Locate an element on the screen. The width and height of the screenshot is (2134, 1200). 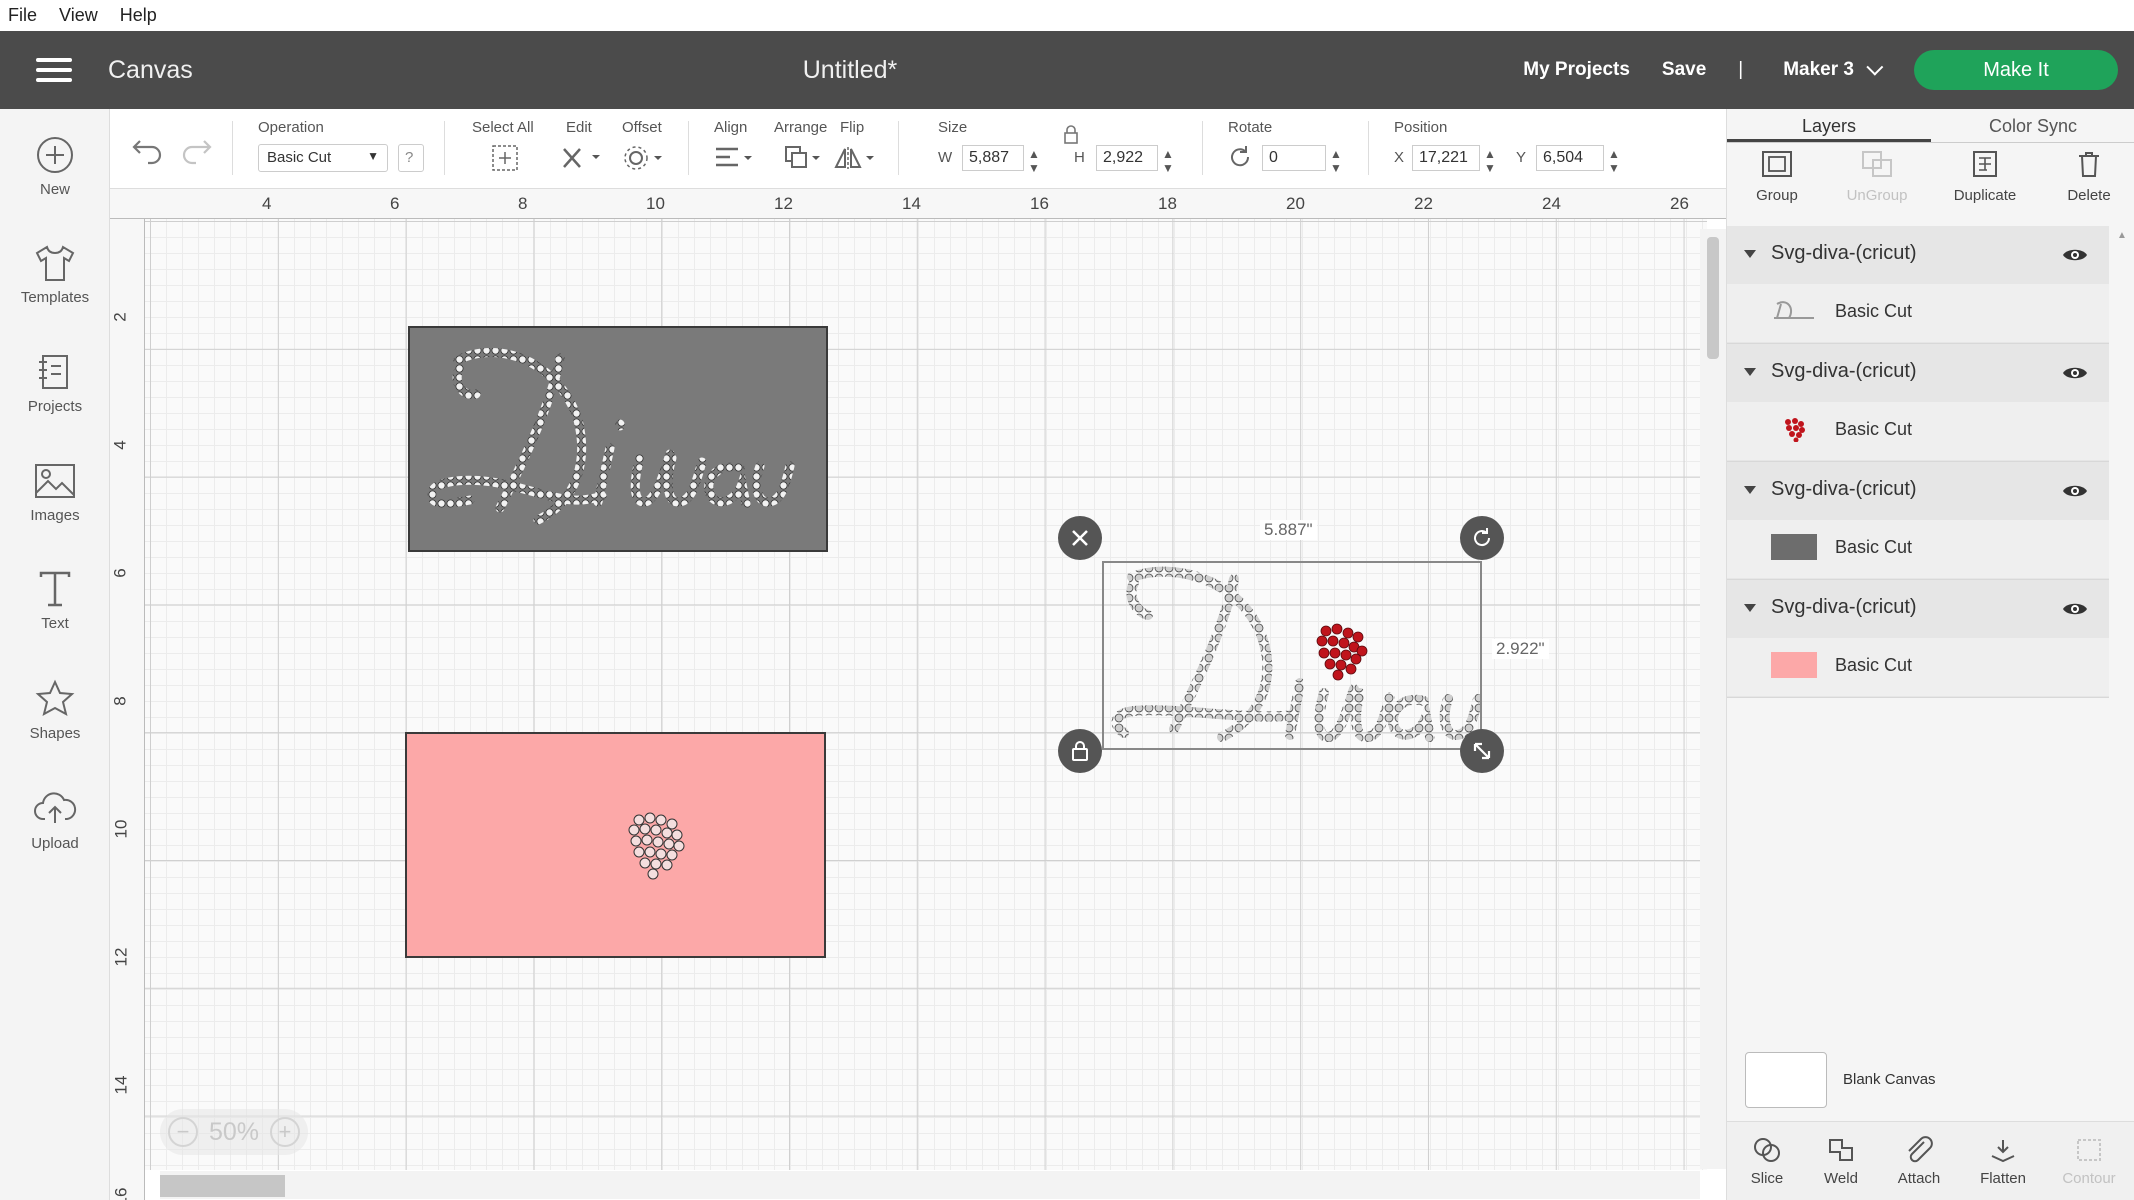
tool-templates: Templates is located at coordinates (55, 274).